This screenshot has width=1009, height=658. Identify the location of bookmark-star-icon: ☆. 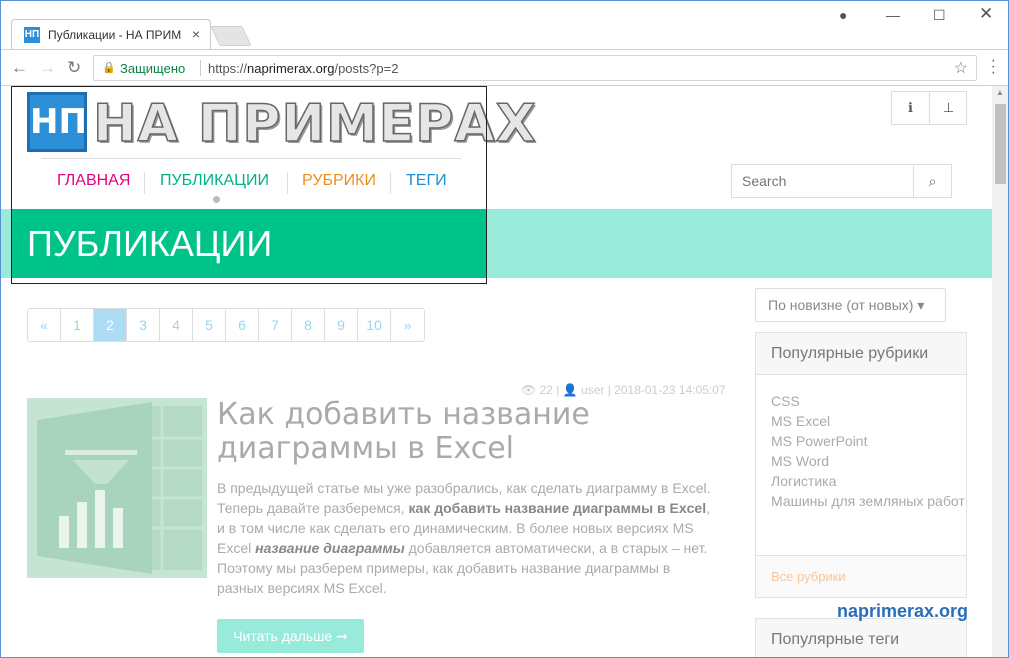
(961, 68).